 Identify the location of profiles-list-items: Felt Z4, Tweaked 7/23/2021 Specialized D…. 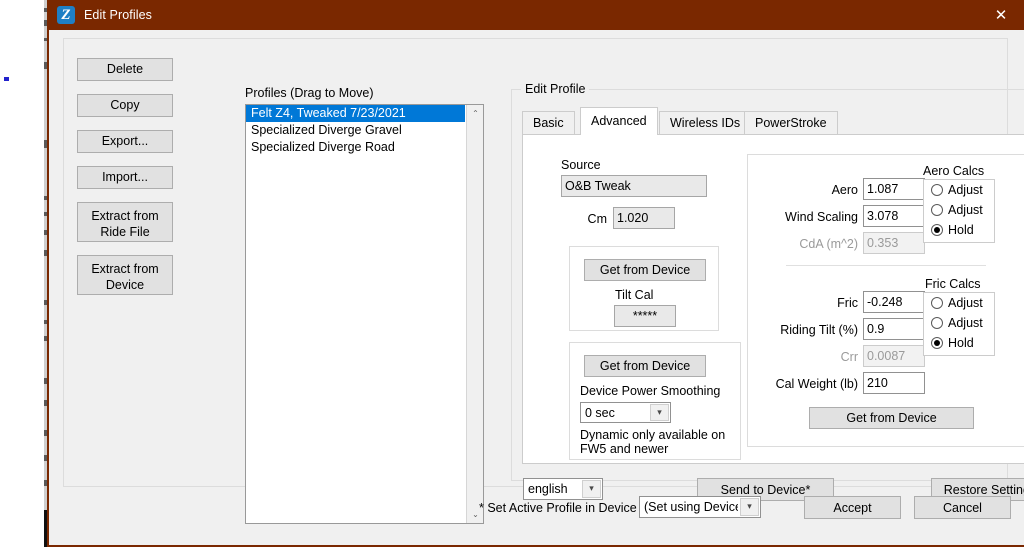
(355, 130).